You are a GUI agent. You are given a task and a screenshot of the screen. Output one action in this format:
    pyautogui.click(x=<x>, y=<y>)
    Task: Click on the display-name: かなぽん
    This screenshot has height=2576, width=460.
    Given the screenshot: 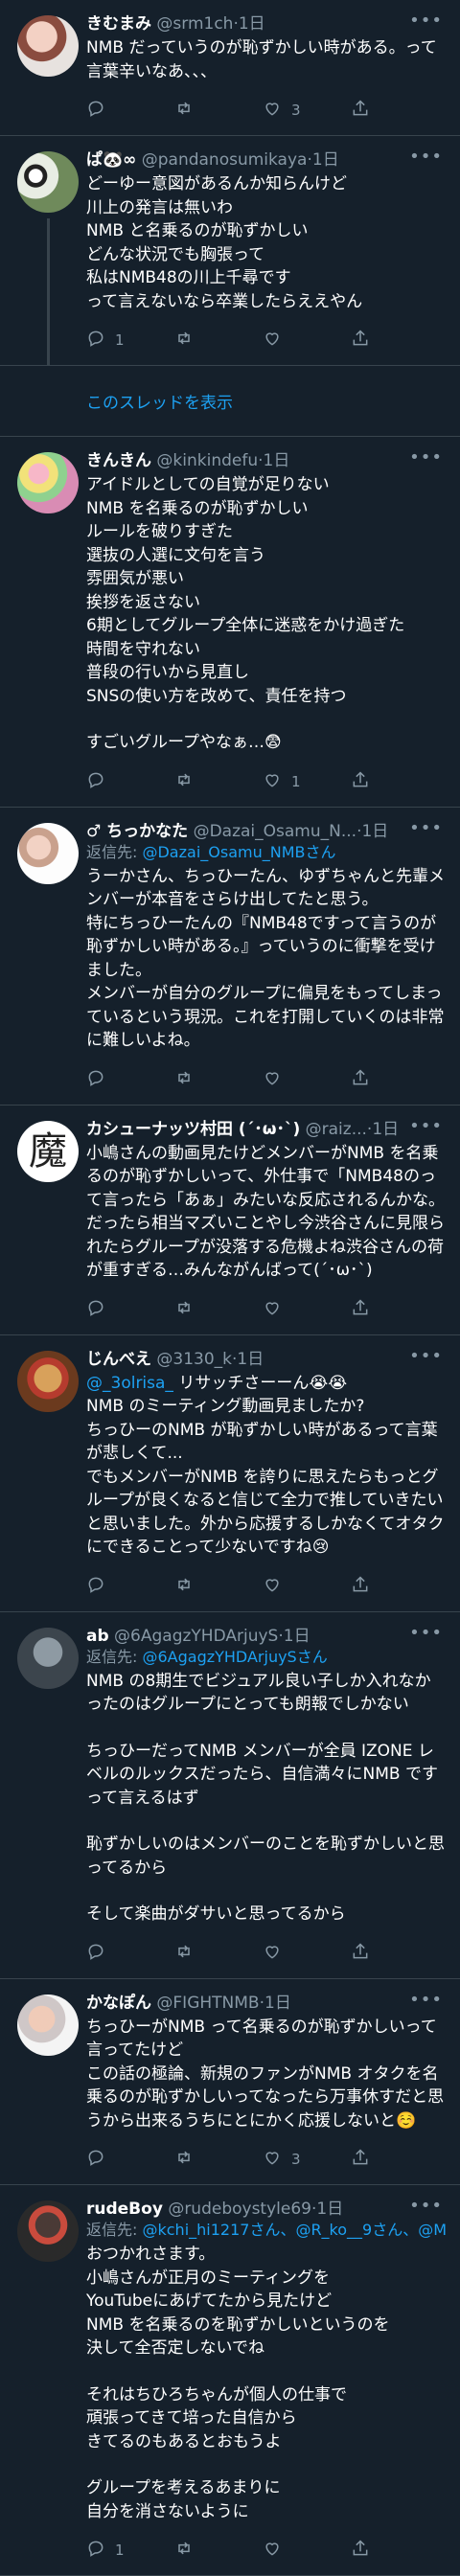 What is the action you would take?
    pyautogui.click(x=118, y=2003)
    